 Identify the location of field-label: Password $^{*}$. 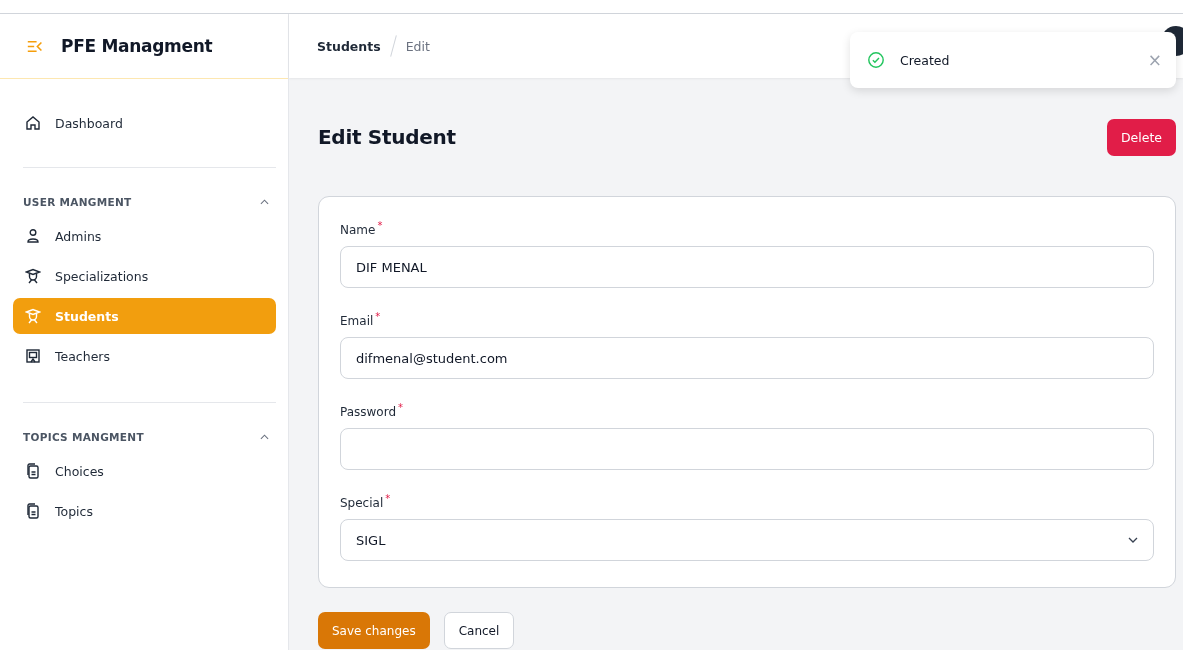
(372, 410).